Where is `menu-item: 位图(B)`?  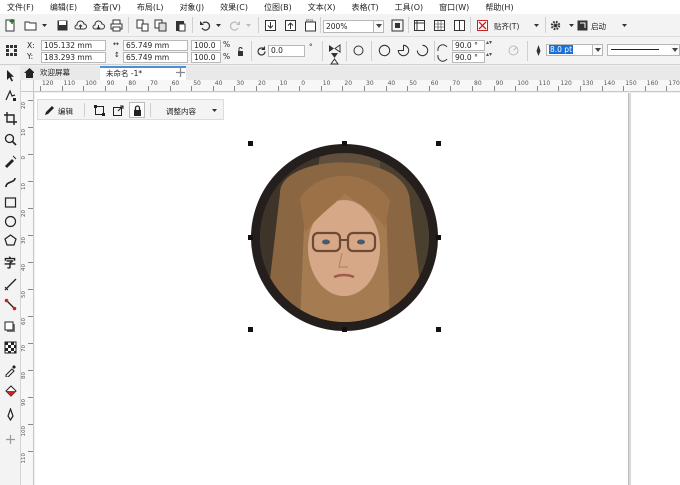 menu-item: 位图(B) is located at coordinates (279, 7).